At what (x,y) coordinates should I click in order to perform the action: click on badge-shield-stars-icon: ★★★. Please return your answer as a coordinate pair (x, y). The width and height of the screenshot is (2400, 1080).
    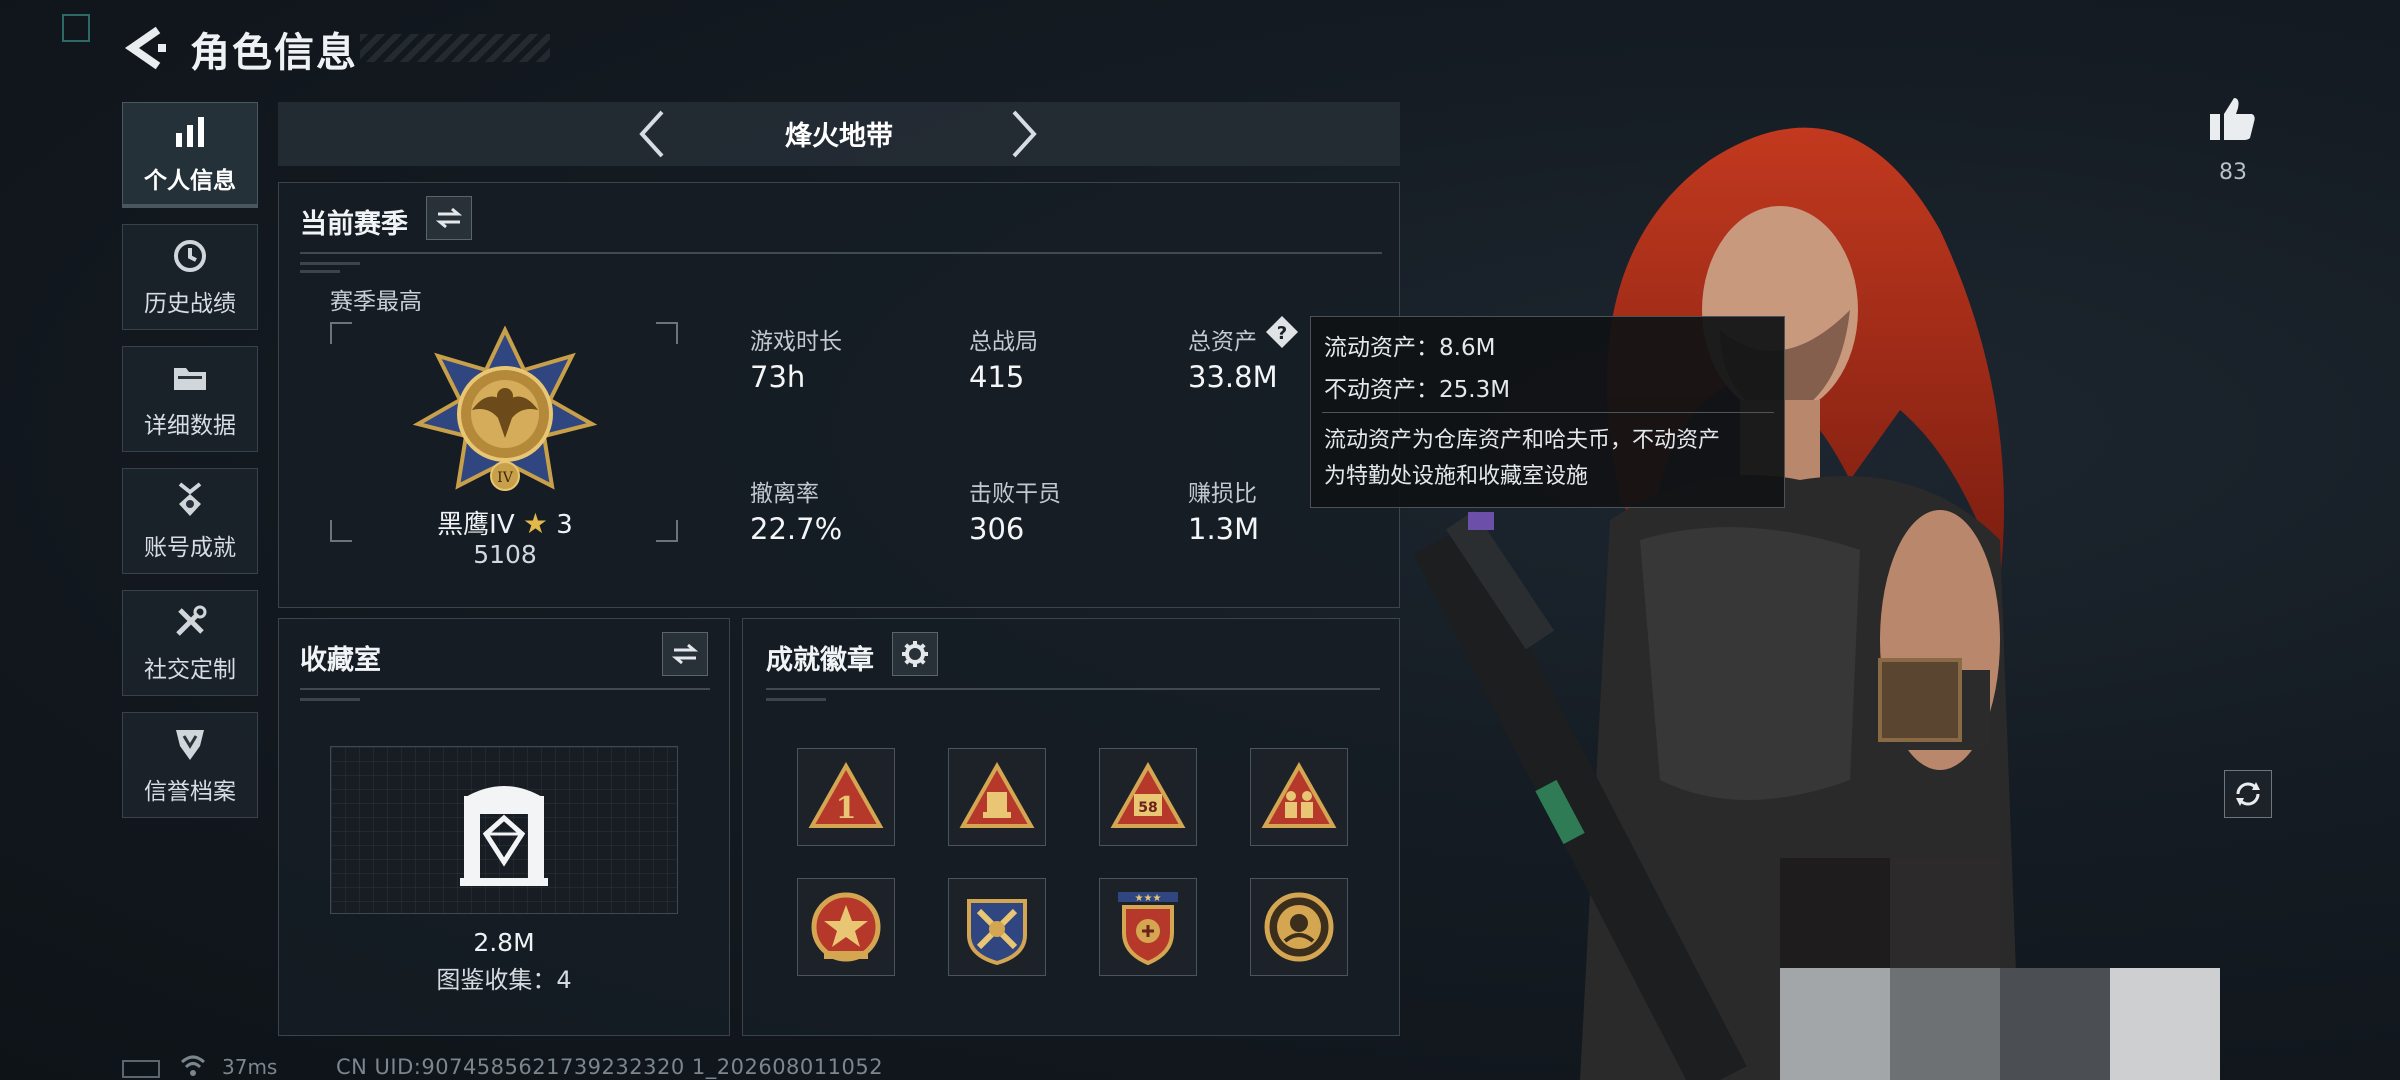
    Looking at the image, I should click on (1148, 929).